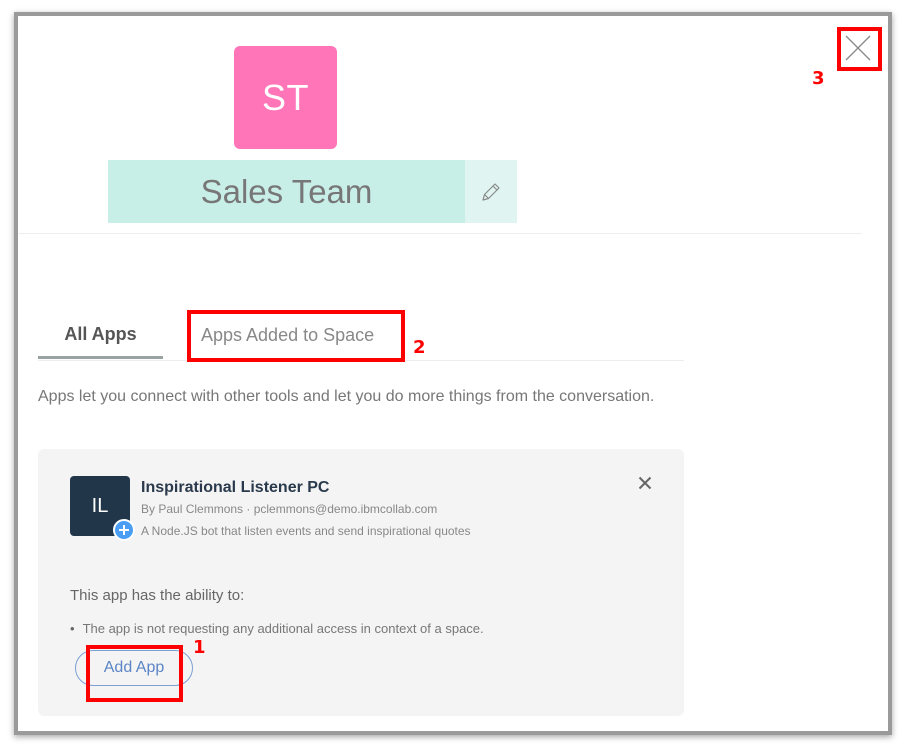 The image size is (906, 747). I want to click on header-divider, so click(440, 233).